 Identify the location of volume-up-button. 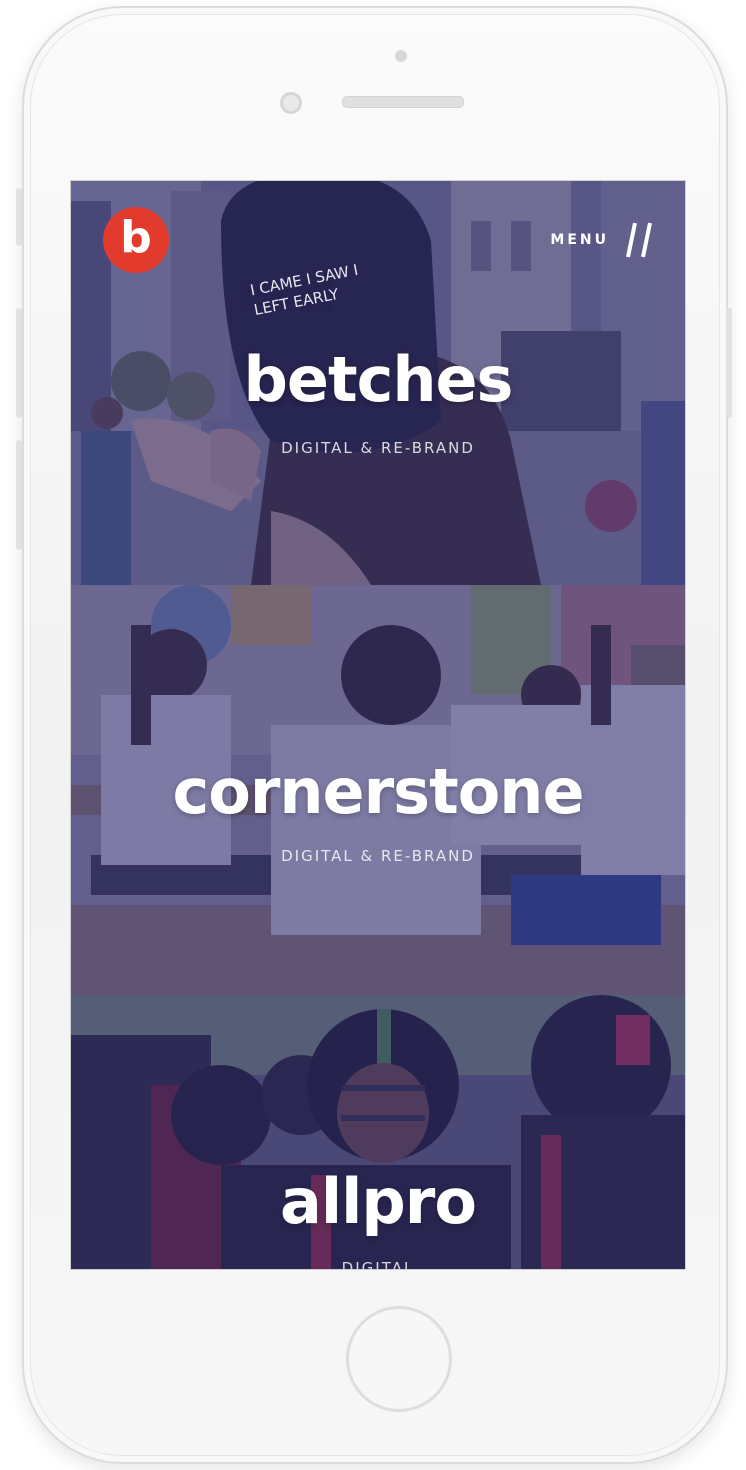
(19, 363).